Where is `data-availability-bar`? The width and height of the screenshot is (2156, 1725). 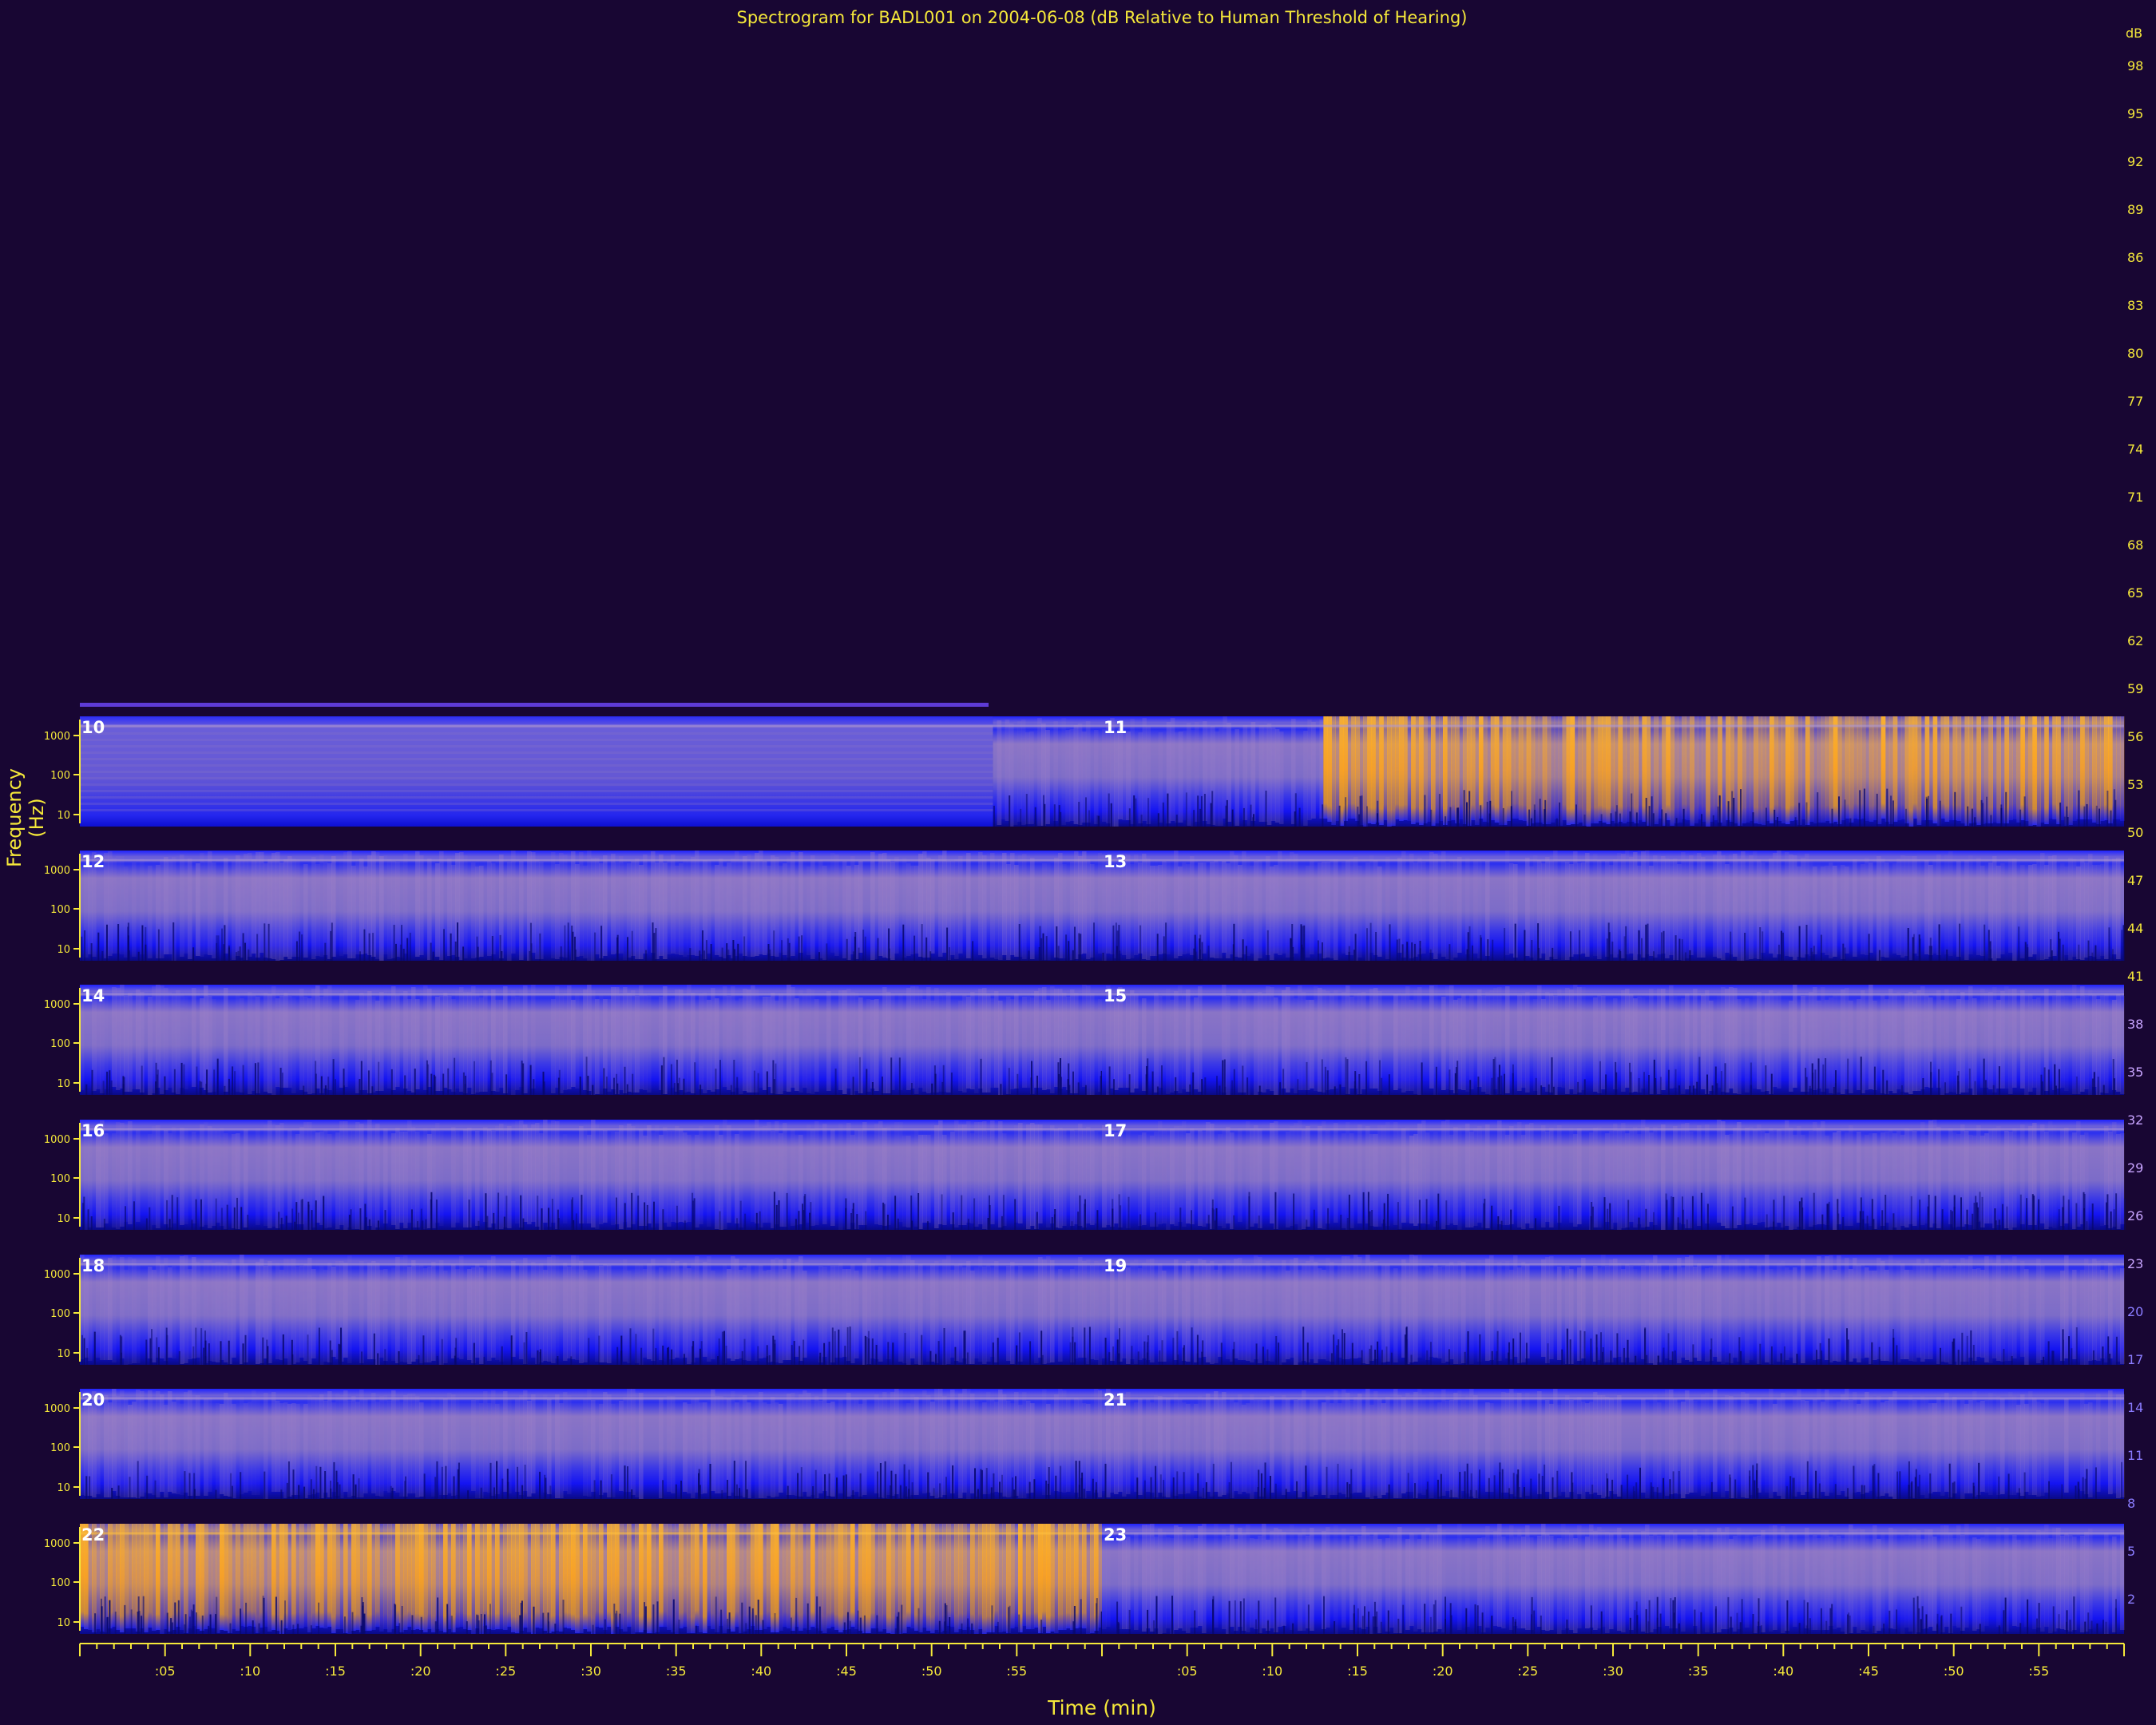
data-availability-bar is located at coordinates (534, 705).